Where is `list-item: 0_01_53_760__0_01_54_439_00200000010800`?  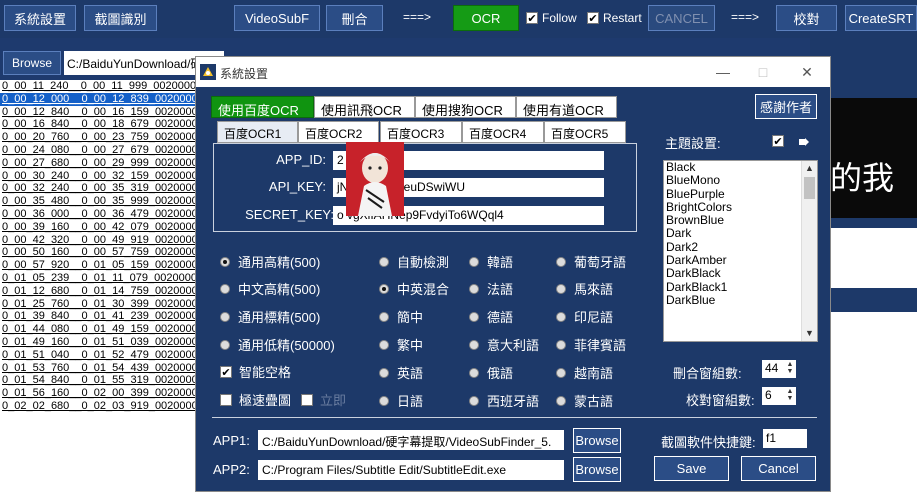 list-item: 0_01_53_760__0_01_54_439_00200000010800 is located at coordinates (102, 368).